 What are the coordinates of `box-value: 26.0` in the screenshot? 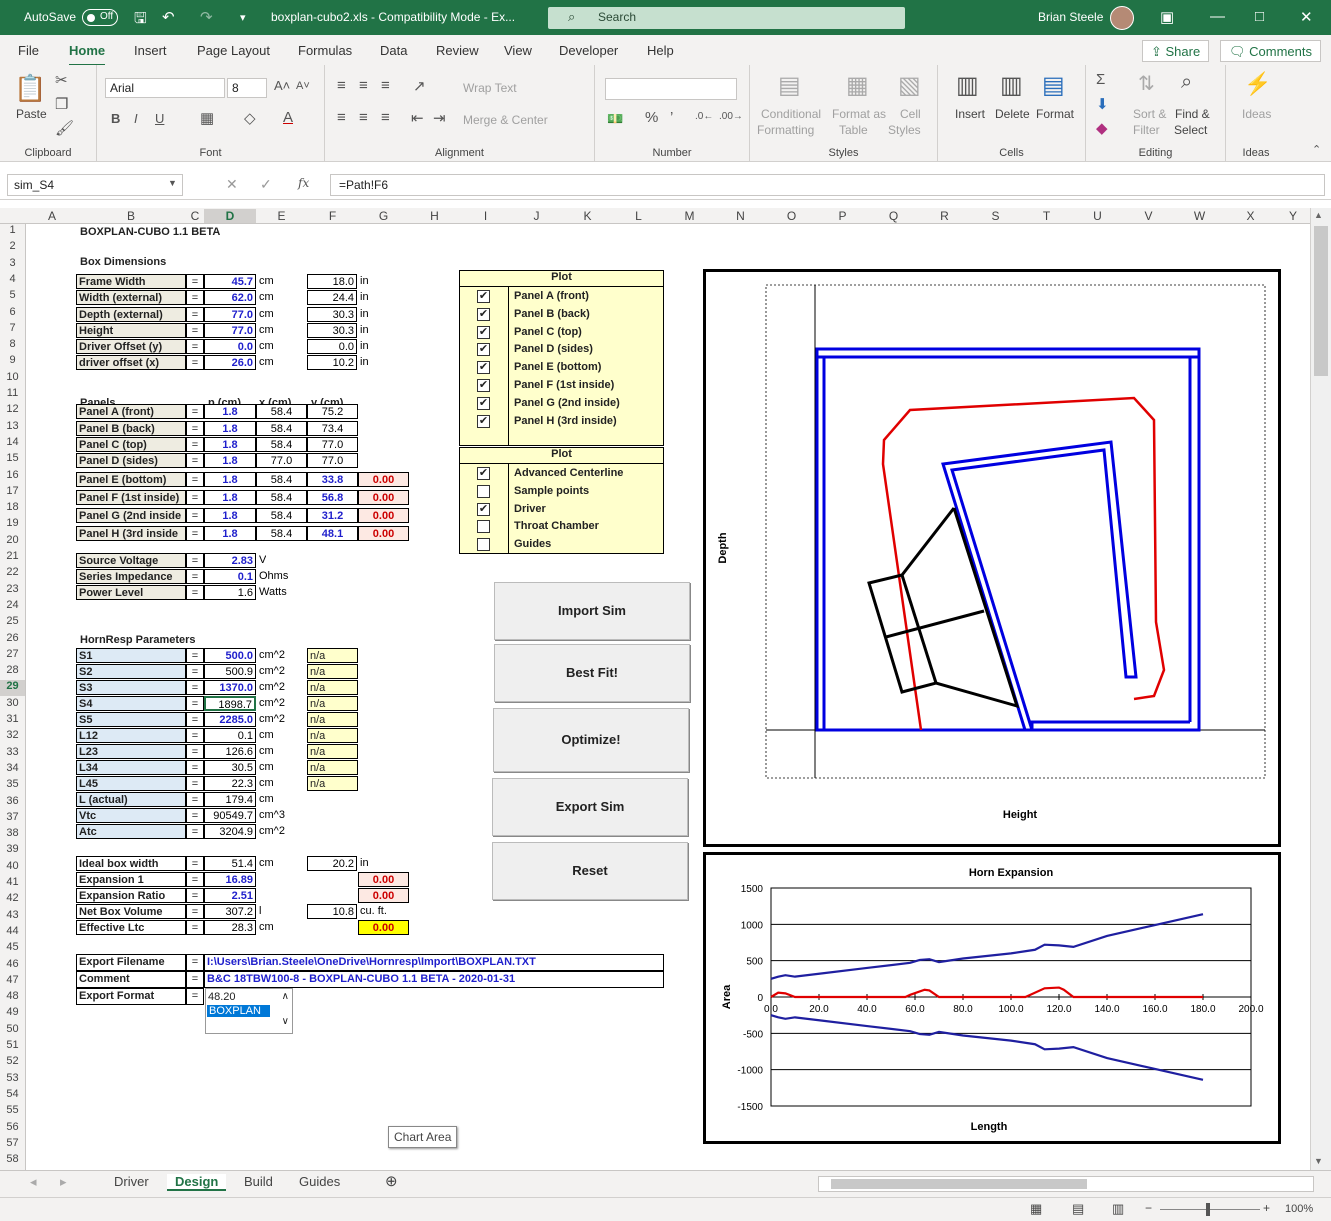 It's located at (230, 362).